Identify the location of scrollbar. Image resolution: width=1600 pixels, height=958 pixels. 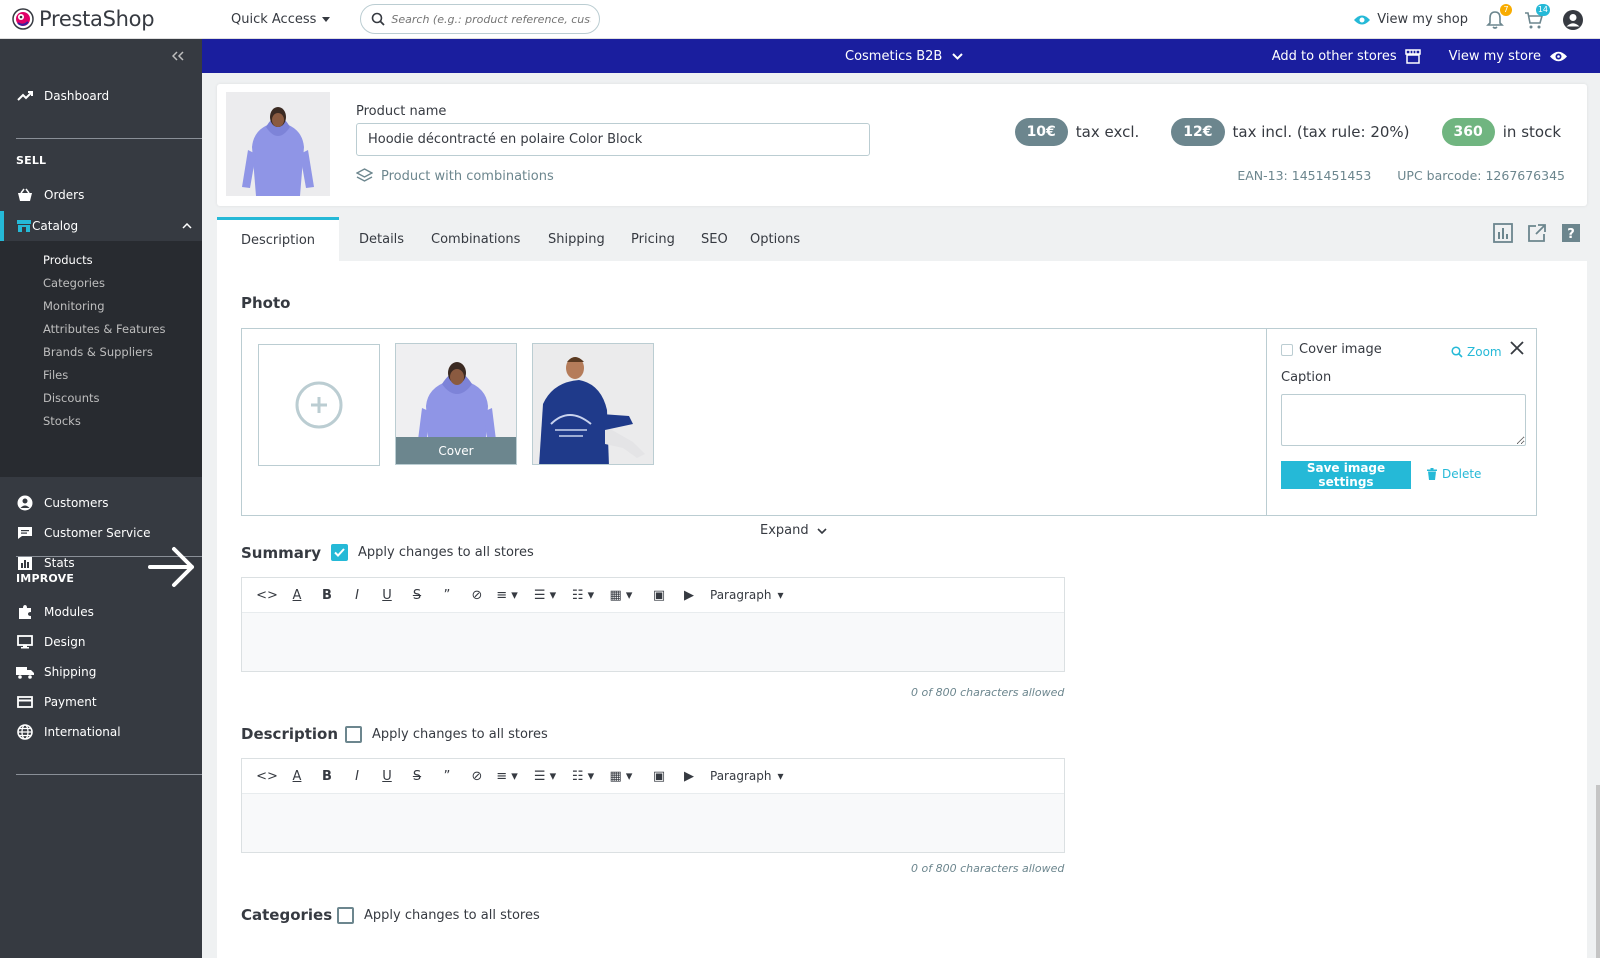
(1598, 871).